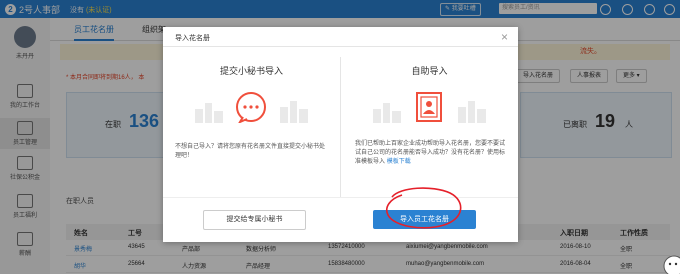 The image size is (680, 274). Describe the element at coordinates (251, 107) in the screenshot. I see `chat-bubble-icon` at that location.